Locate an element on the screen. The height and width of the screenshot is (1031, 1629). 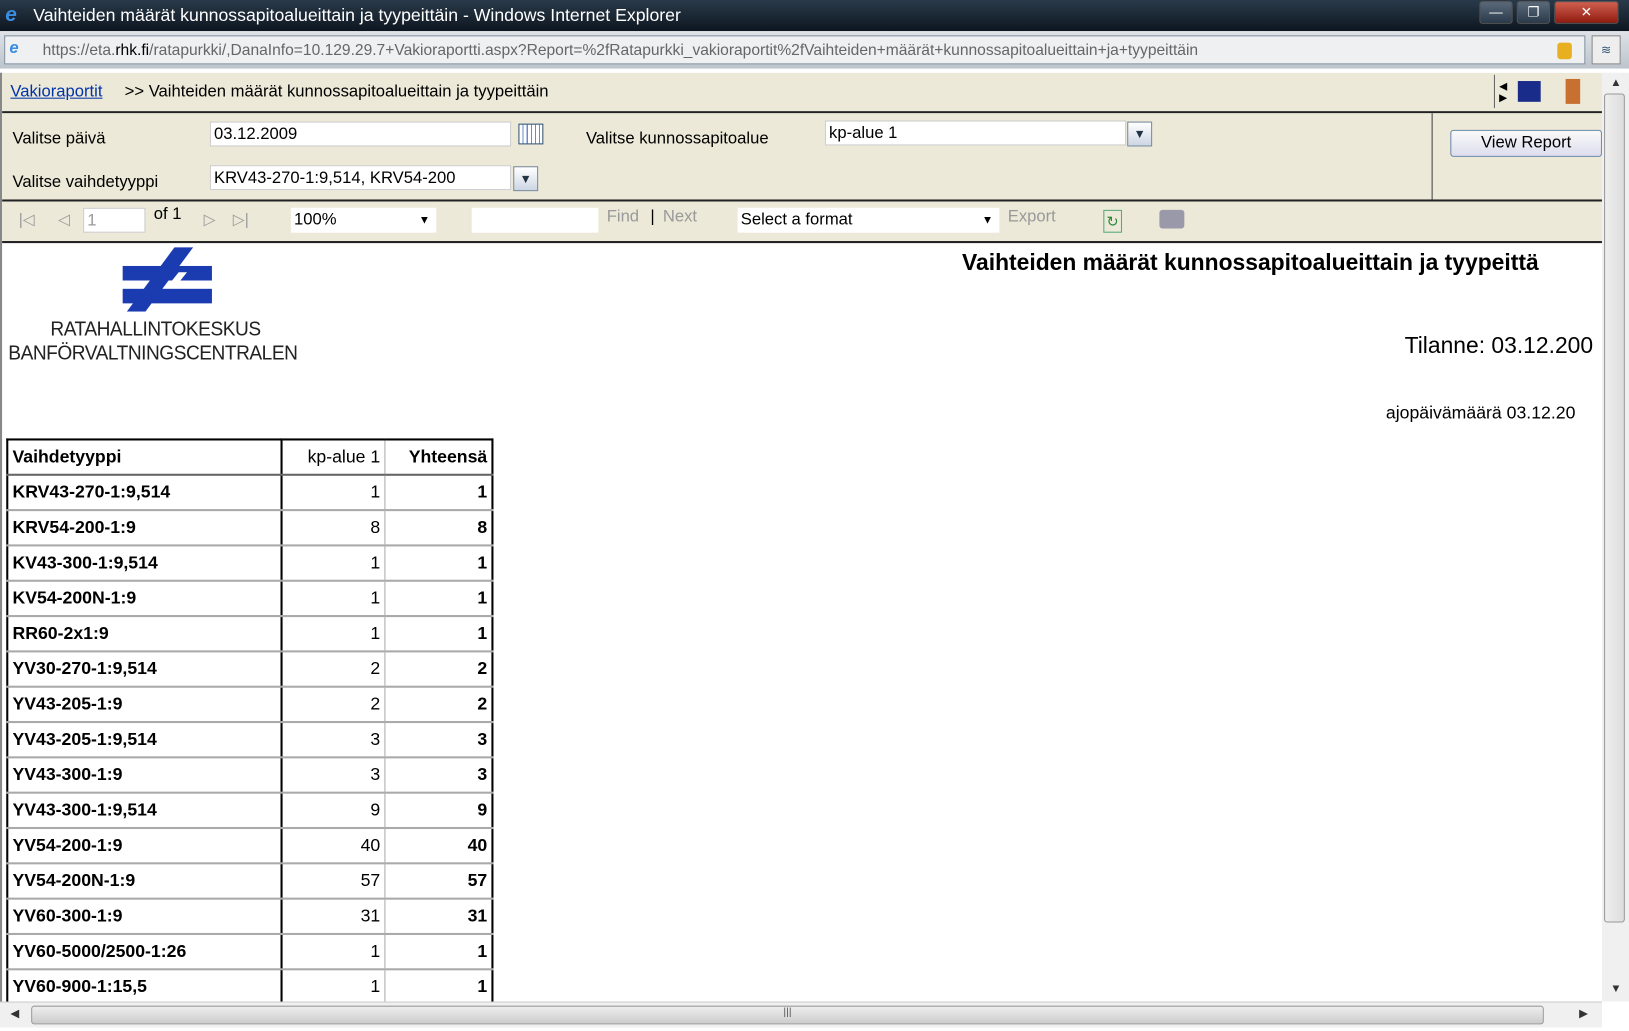
print-icon is located at coordinates (1172, 219).